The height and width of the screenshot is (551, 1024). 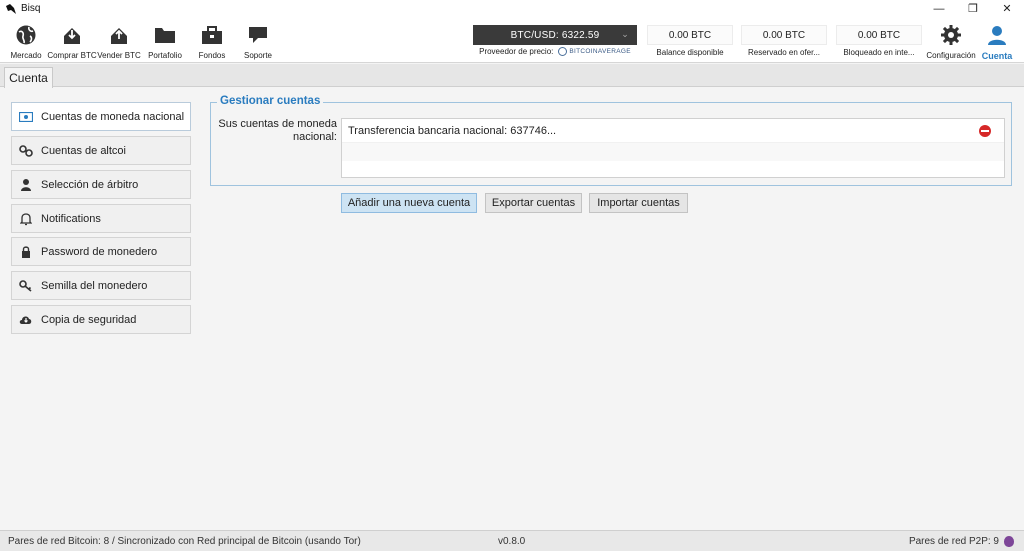 I want to click on bell-icon, so click(x=26, y=219).